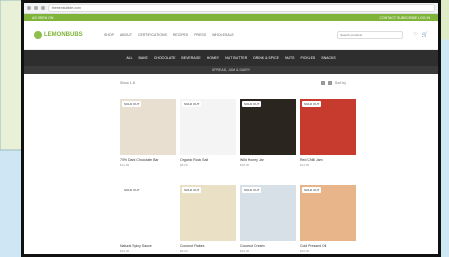 The height and width of the screenshot is (257, 449). What do you see at coordinates (152, 35) in the screenshot?
I see `nav-certifications: CERTIFICATIONS` at bounding box center [152, 35].